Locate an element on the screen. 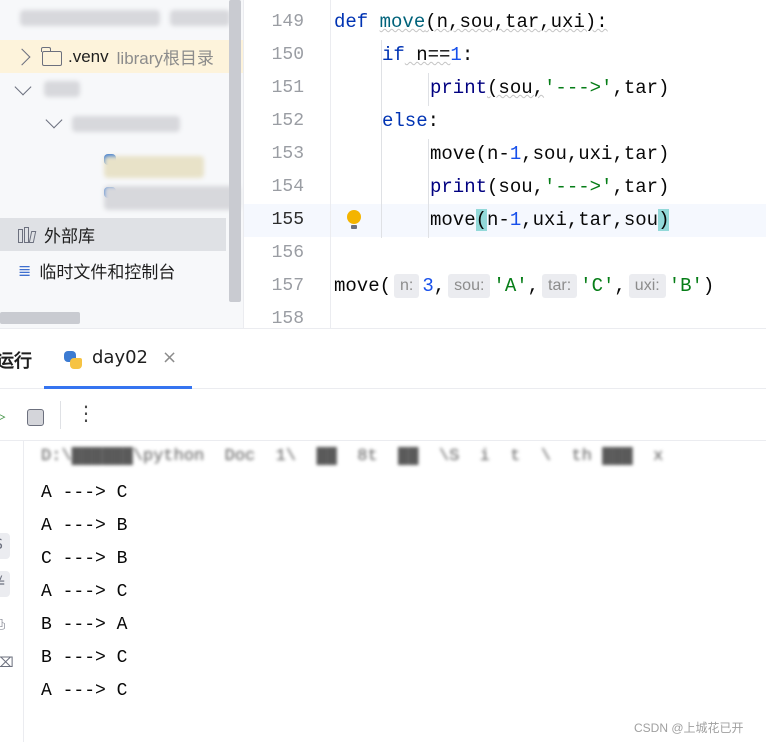  tree-item-venv: .venv library根目录 is located at coordinates (121, 56).